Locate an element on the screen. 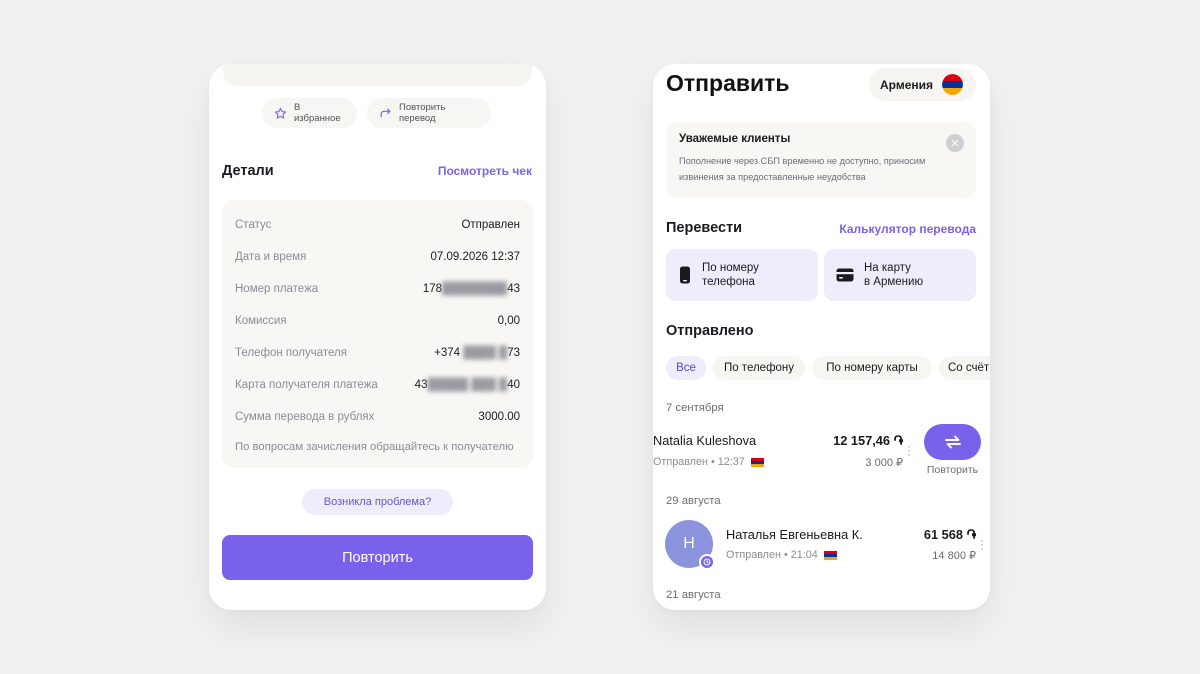  detail-row-amount-rub: Сумма перевода в рублях 3000.00 is located at coordinates (377, 417).